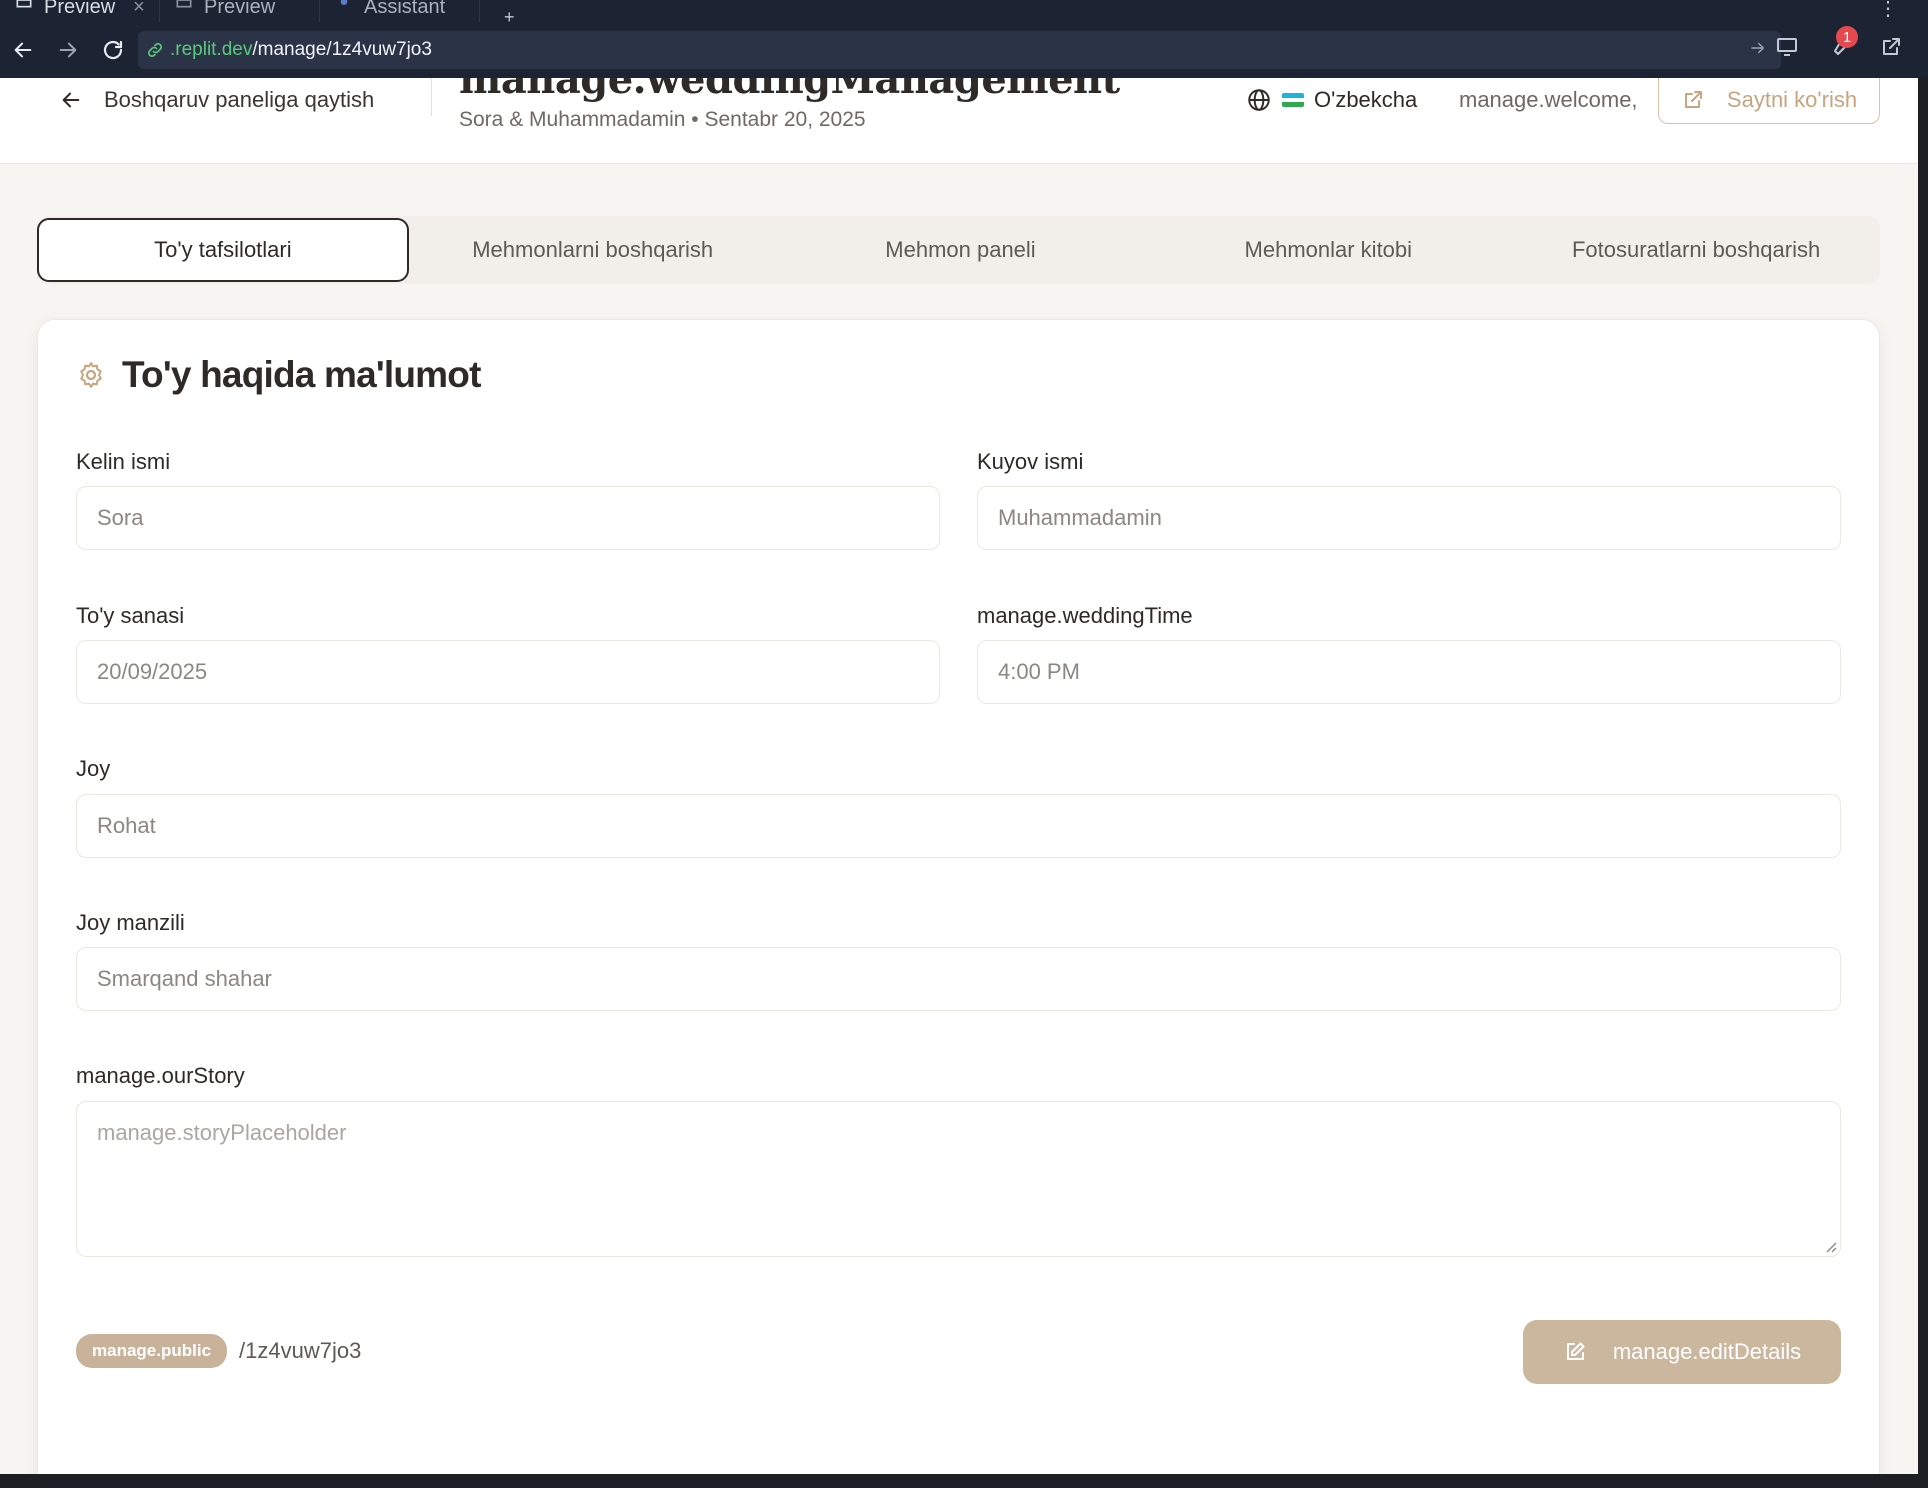 This screenshot has height=1488, width=1928. I want to click on tab-photo-management: Fotosuratlarni boshqarish, so click(1696, 250).